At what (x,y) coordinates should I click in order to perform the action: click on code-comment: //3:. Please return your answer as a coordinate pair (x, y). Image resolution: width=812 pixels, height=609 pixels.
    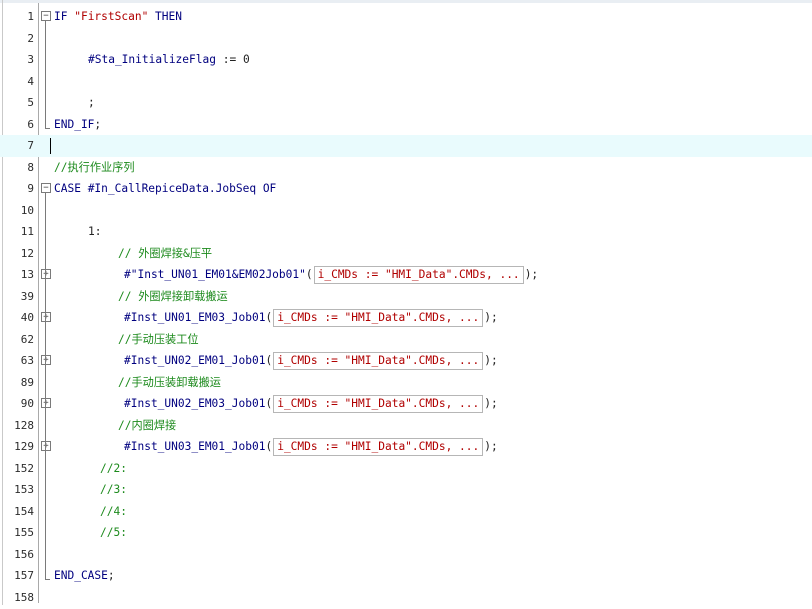
    Looking at the image, I should click on (113, 489).